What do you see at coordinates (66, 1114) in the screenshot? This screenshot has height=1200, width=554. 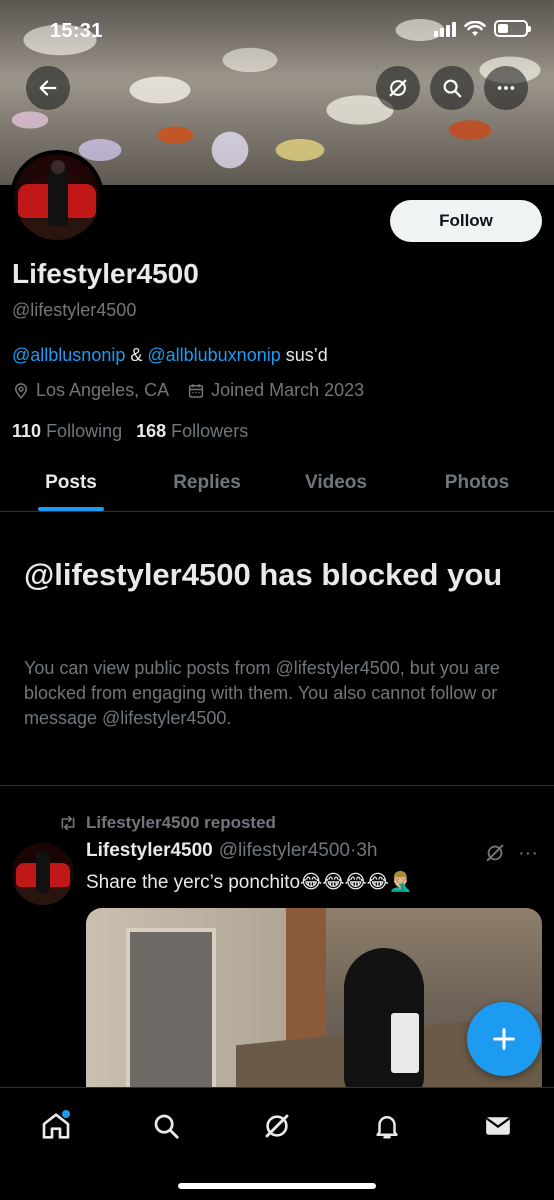 I see `notification-dot` at bounding box center [66, 1114].